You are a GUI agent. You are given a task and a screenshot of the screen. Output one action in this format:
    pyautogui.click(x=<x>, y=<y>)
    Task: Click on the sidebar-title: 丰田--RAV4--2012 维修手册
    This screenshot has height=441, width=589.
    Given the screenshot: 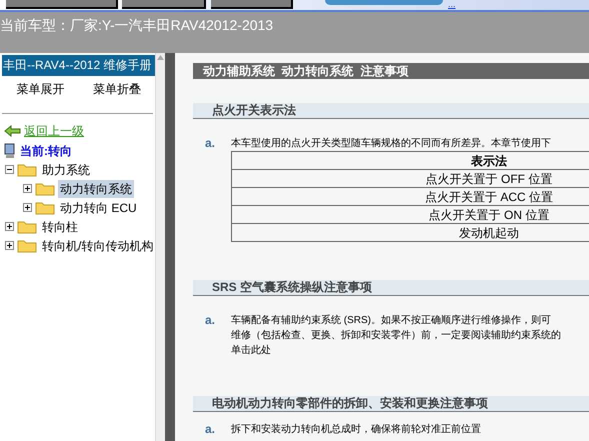 What is the action you would take?
    pyautogui.click(x=78, y=65)
    